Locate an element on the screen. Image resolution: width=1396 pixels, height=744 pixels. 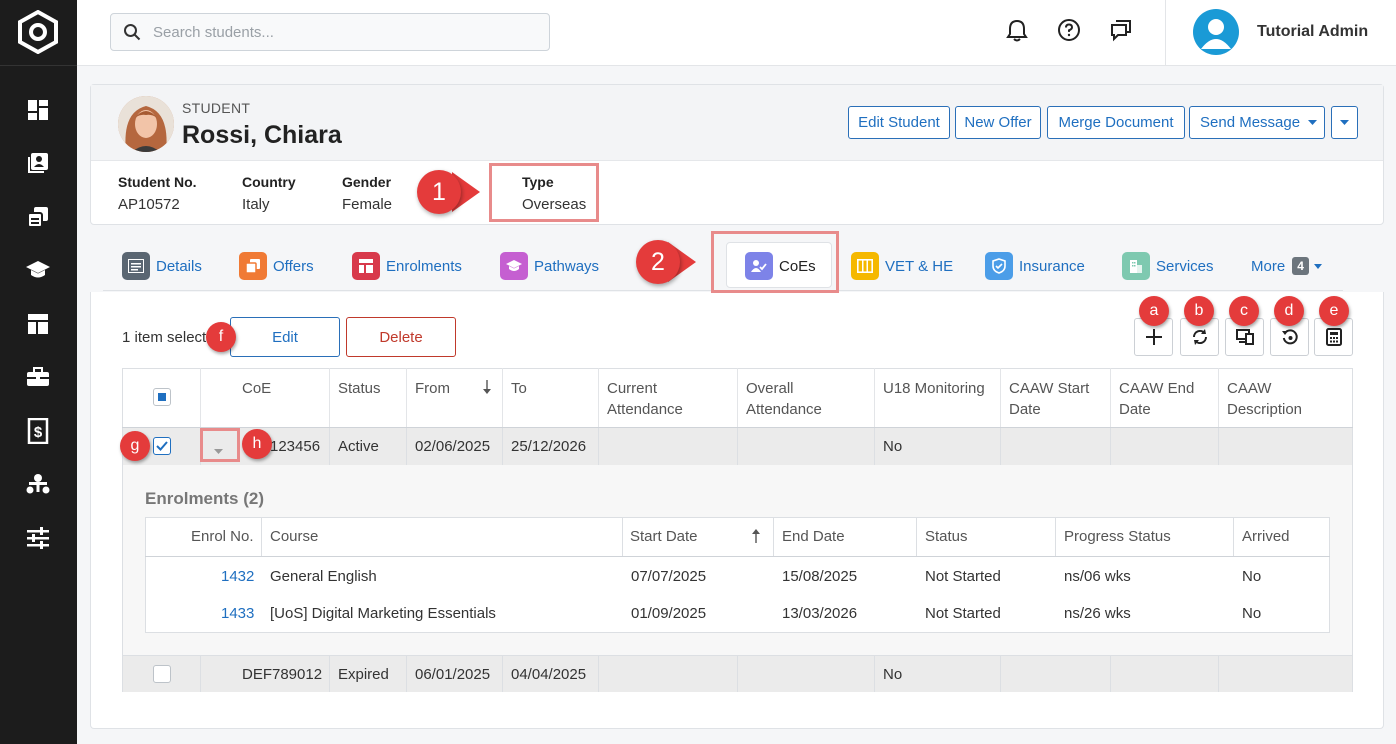
column-header-overall-attendance: Overall Attendance is located at coordinates (806, 397).